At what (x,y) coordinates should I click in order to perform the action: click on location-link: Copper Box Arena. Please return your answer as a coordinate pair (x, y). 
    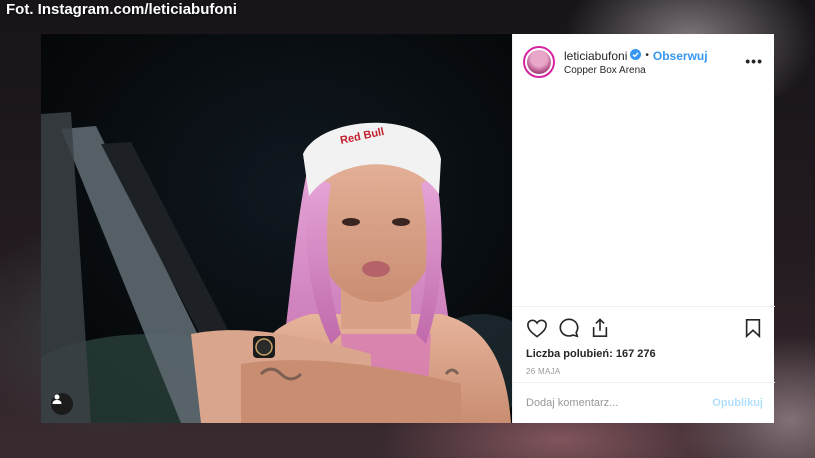
    Looking at the image, I should click on (636, 70).